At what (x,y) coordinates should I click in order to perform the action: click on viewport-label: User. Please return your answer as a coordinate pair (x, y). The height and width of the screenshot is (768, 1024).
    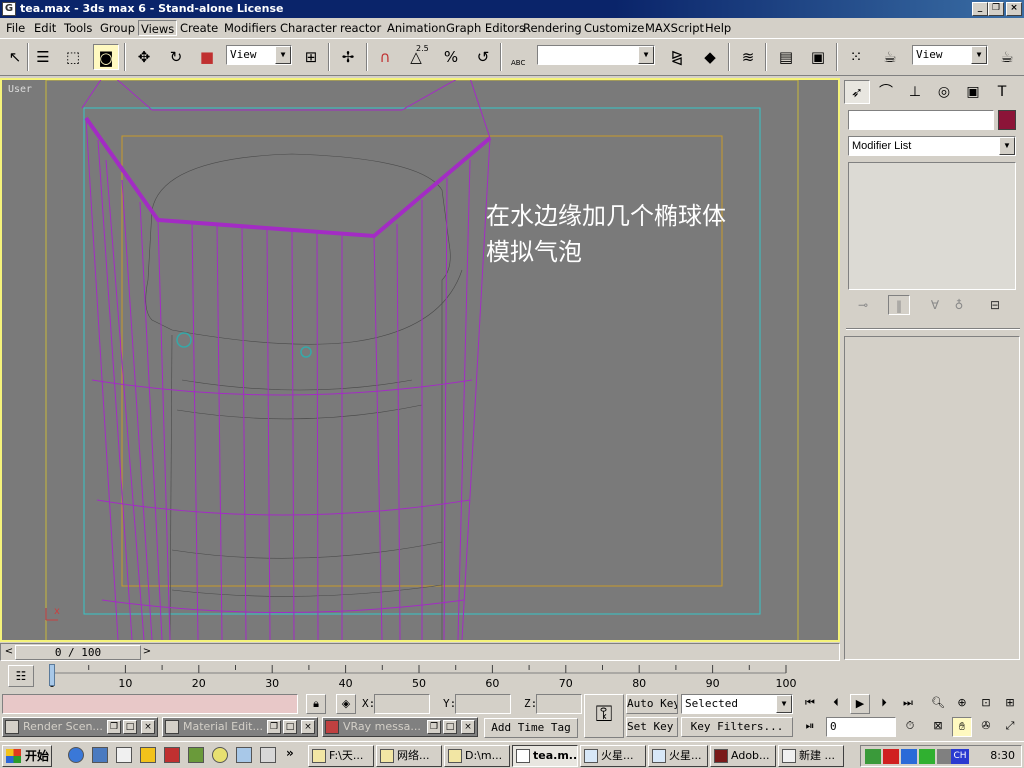
    Looking at the image, I should click on (20, 89).